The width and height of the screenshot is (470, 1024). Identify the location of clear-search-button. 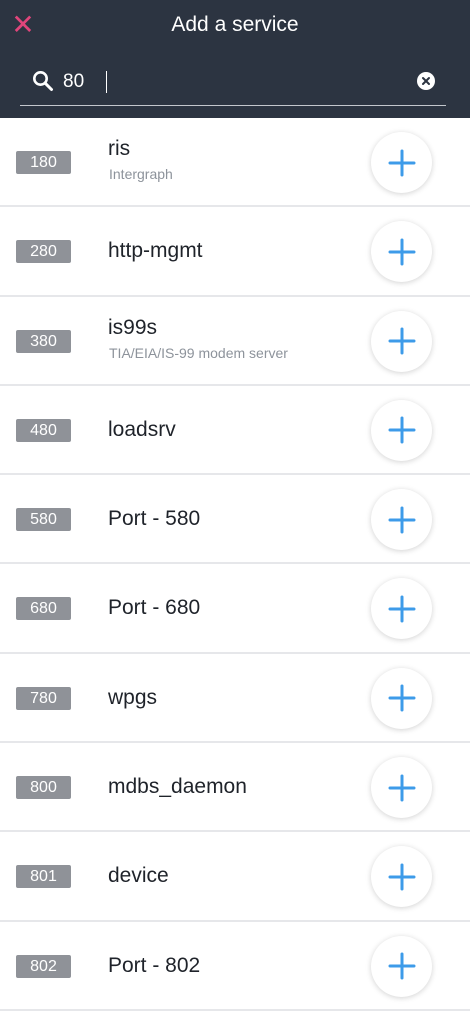
(426, 81).